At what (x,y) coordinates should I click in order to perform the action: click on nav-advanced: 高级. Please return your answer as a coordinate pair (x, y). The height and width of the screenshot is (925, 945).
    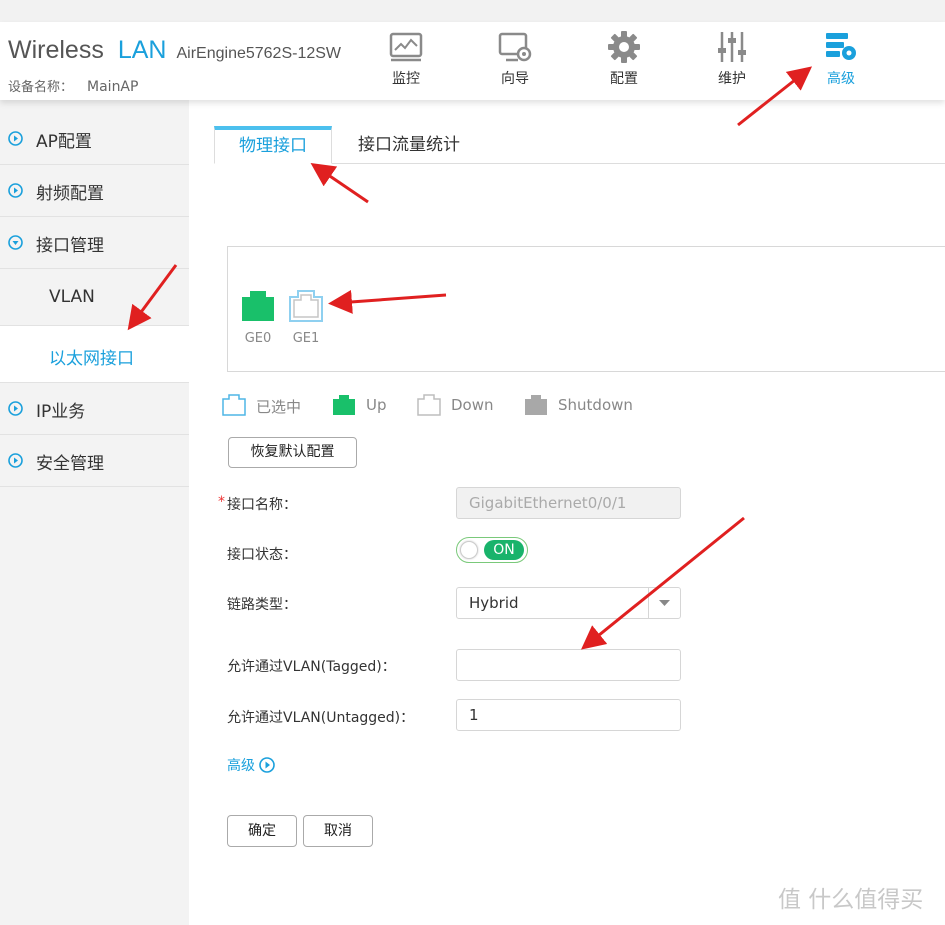
    Looking at the image, I should click on (841, 59).